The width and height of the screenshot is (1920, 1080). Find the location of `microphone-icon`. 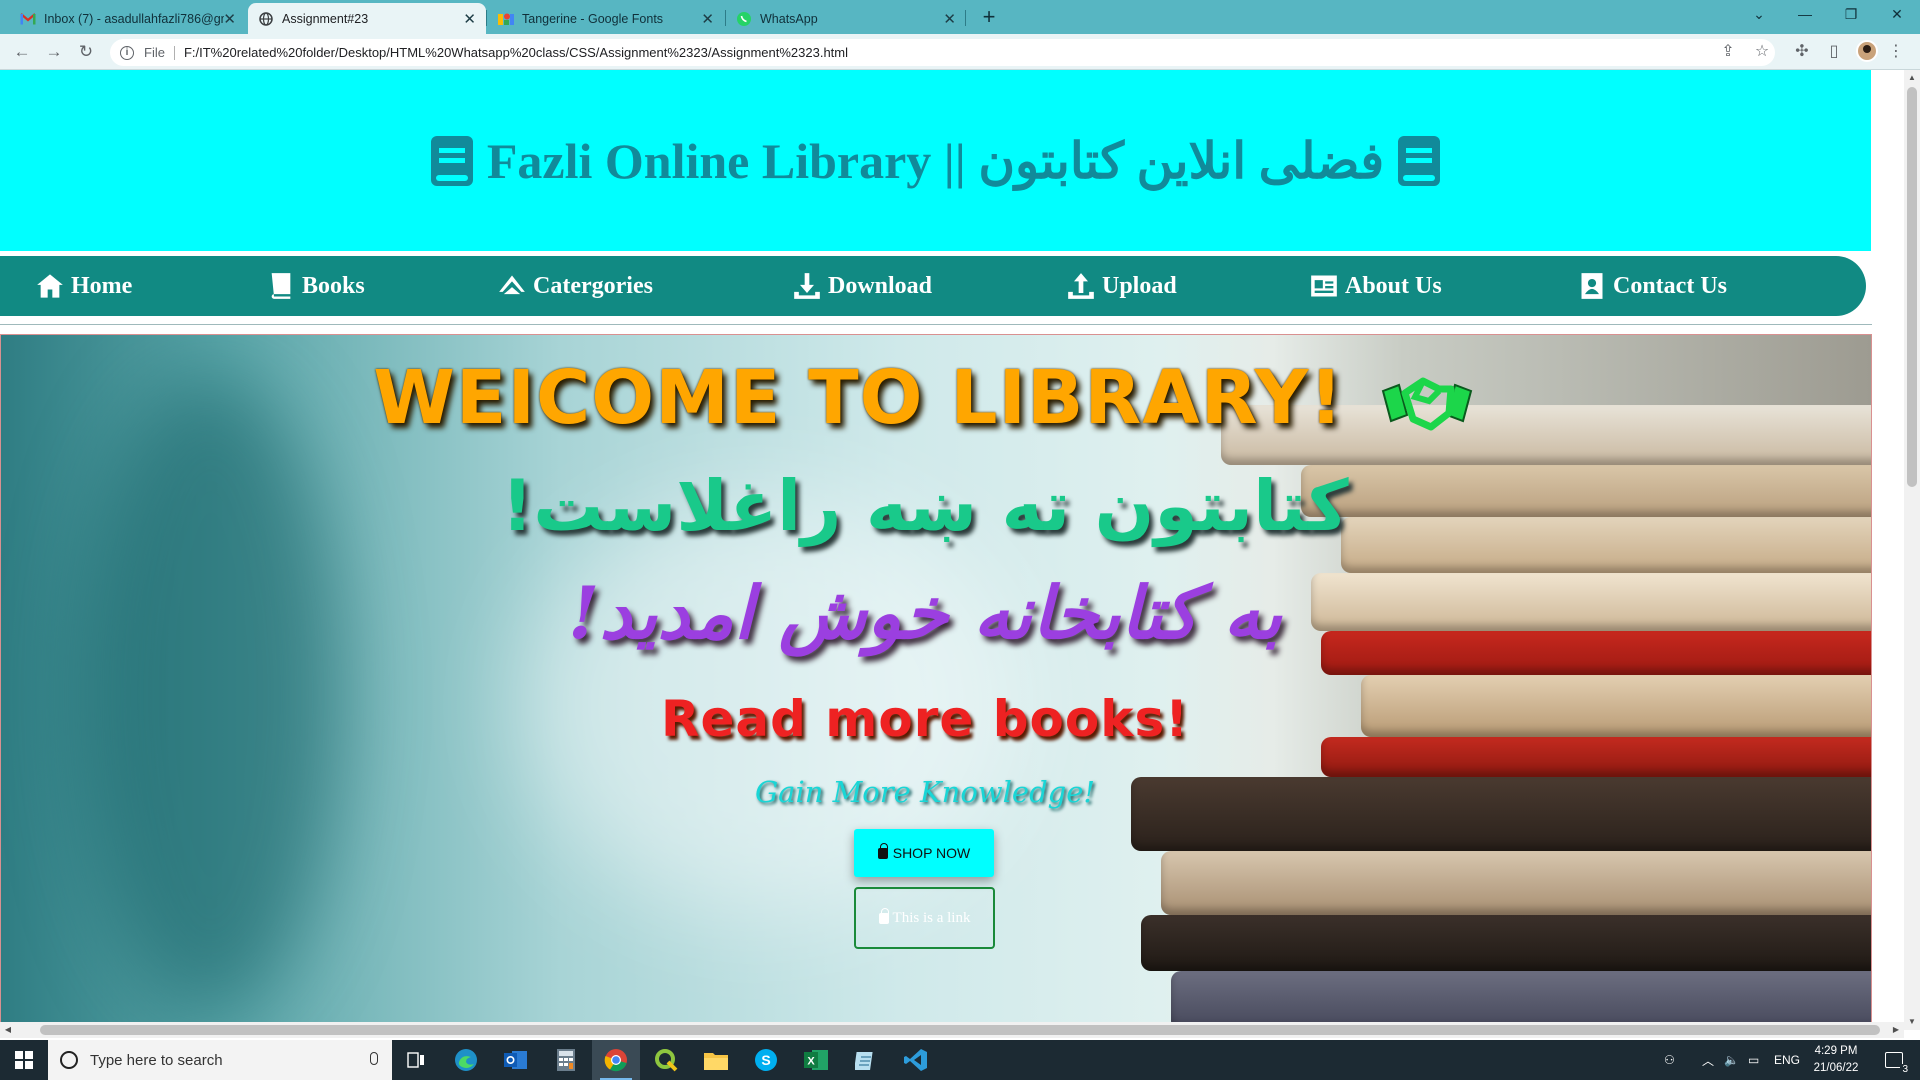

microphone-icon is located at coordinates (374, 1058).